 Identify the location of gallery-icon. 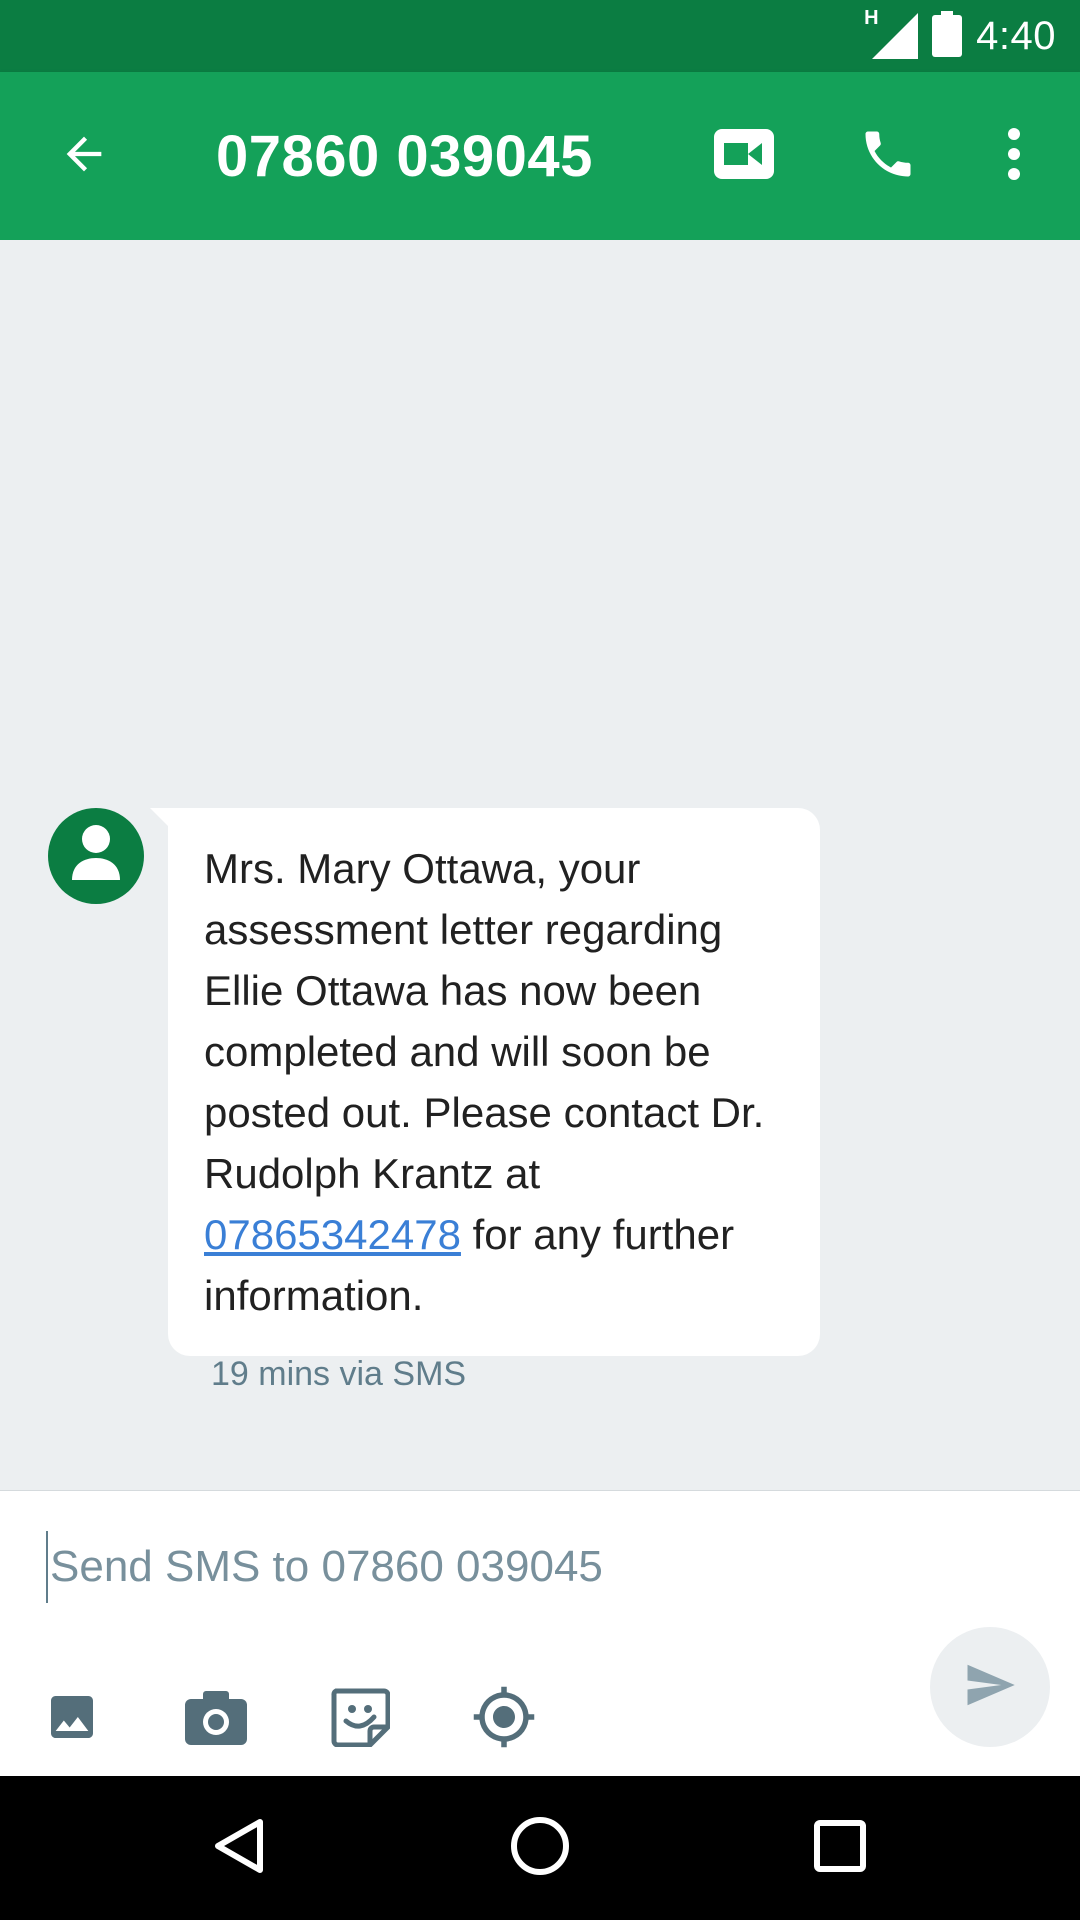
(72, 1719).